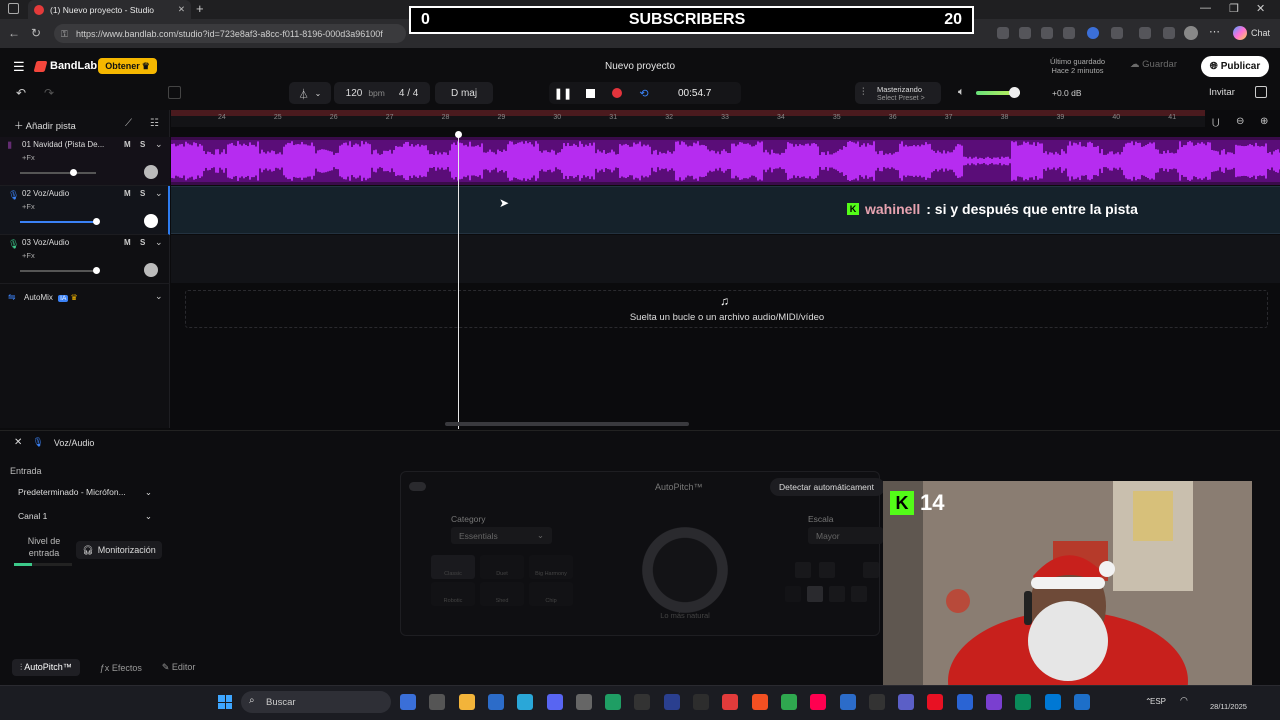  What do you see at coordinates (590, 93) in the screenshot?
I see `stop-icon` at bounding box center [590, 93].